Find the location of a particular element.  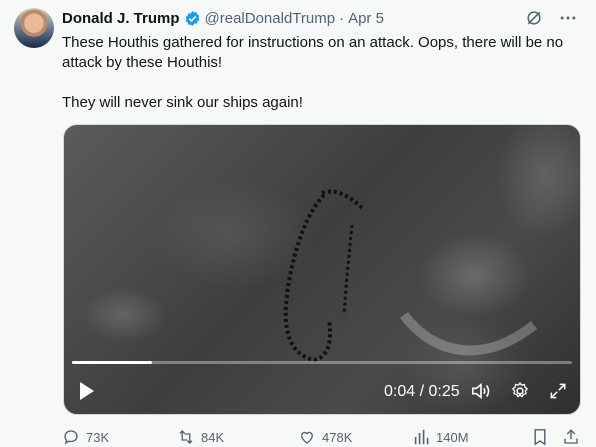

like-count: 478K is located at coordinates (337, 437).